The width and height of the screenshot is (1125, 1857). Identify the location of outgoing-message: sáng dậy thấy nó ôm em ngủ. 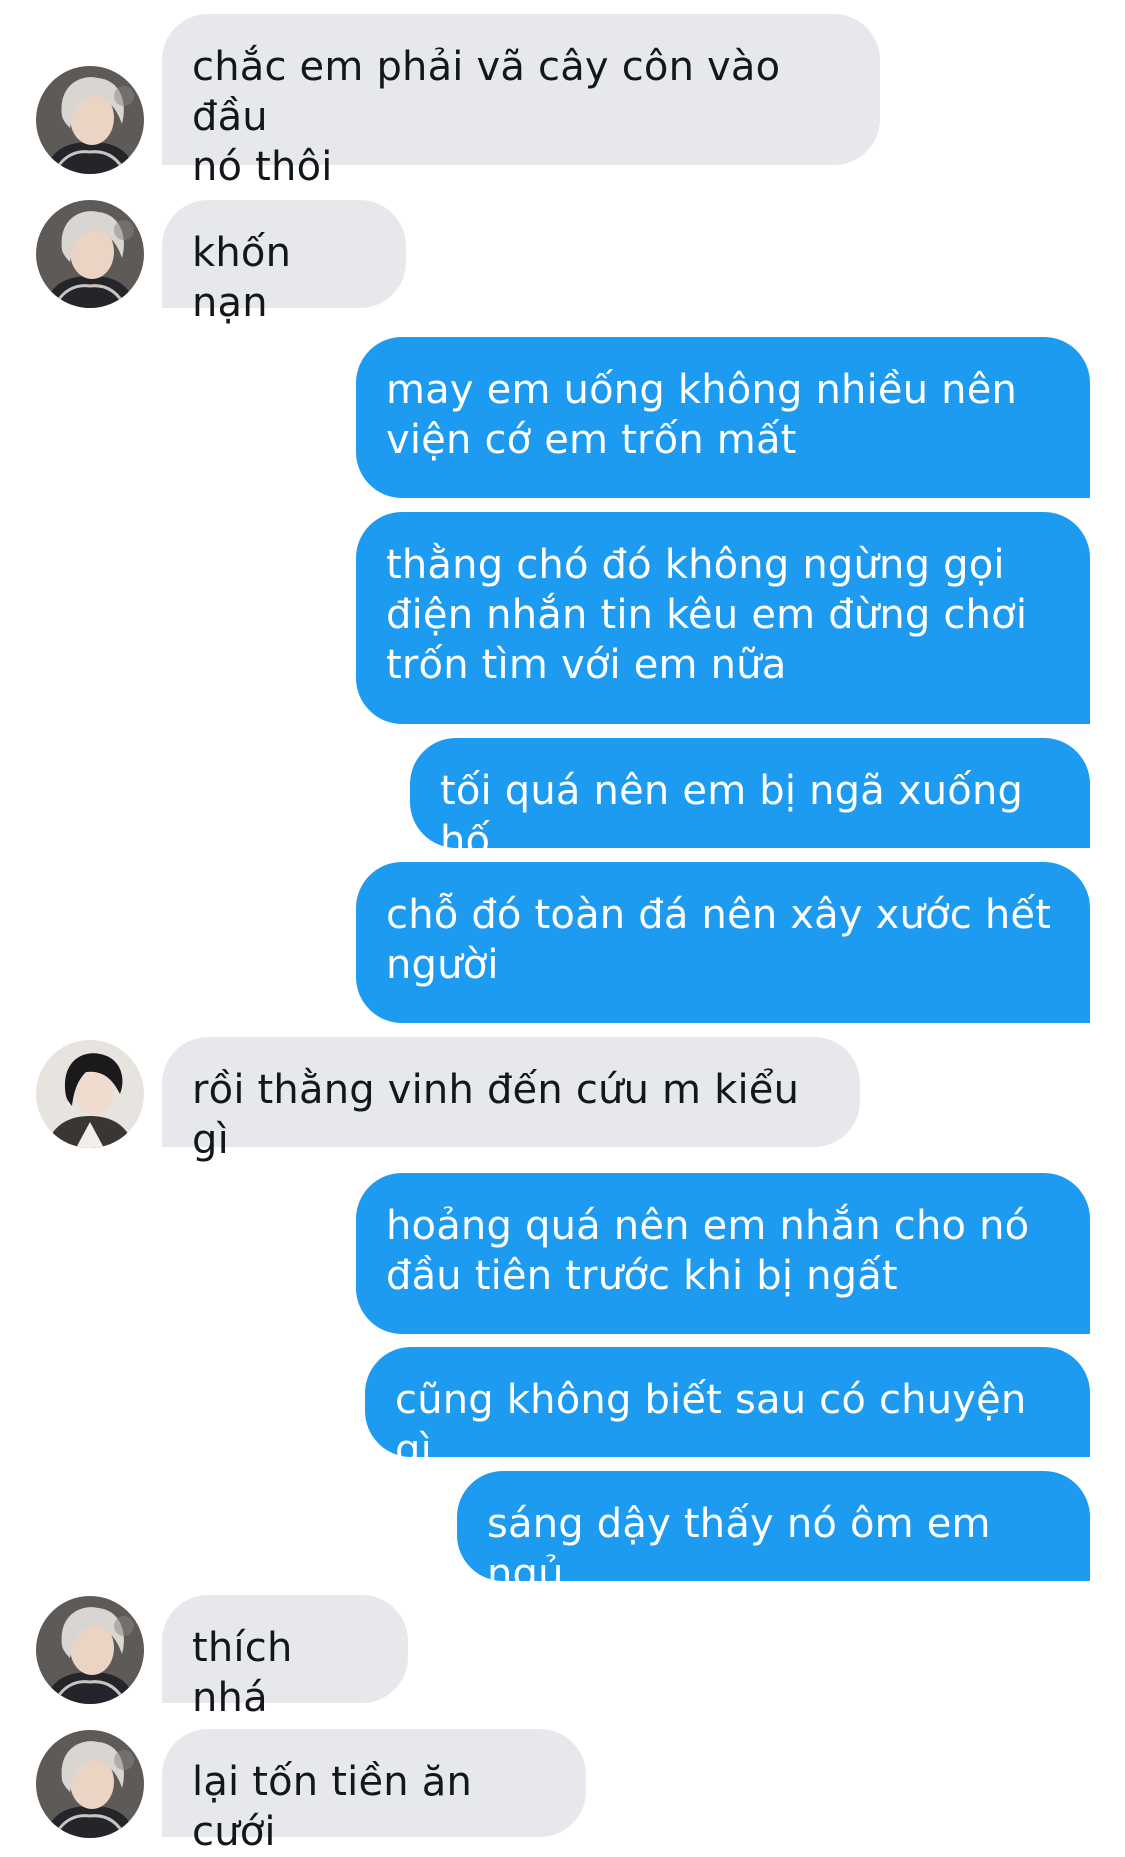
(773, 1534).